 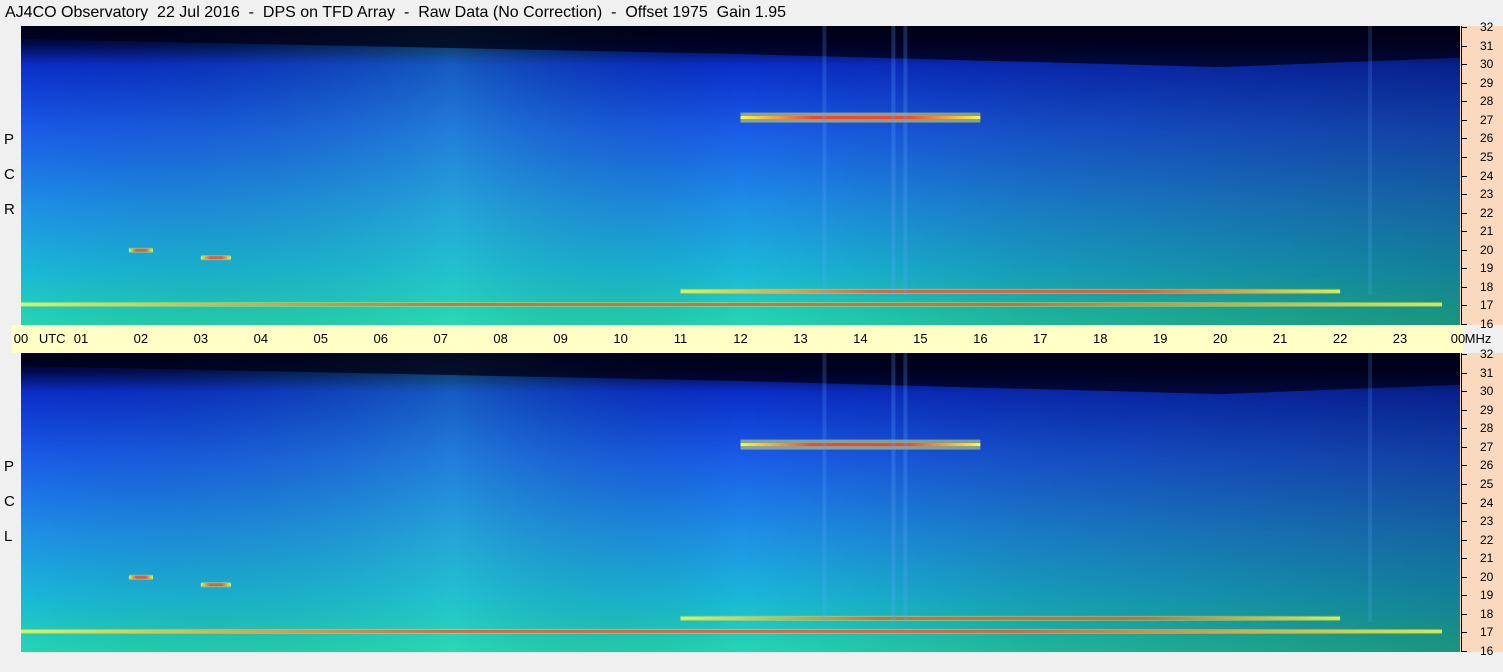 What do you see at coordinates (1160, 338) in the screenshot?
I see `utc-tick-label: 19` at bounding box center [1160, 338].